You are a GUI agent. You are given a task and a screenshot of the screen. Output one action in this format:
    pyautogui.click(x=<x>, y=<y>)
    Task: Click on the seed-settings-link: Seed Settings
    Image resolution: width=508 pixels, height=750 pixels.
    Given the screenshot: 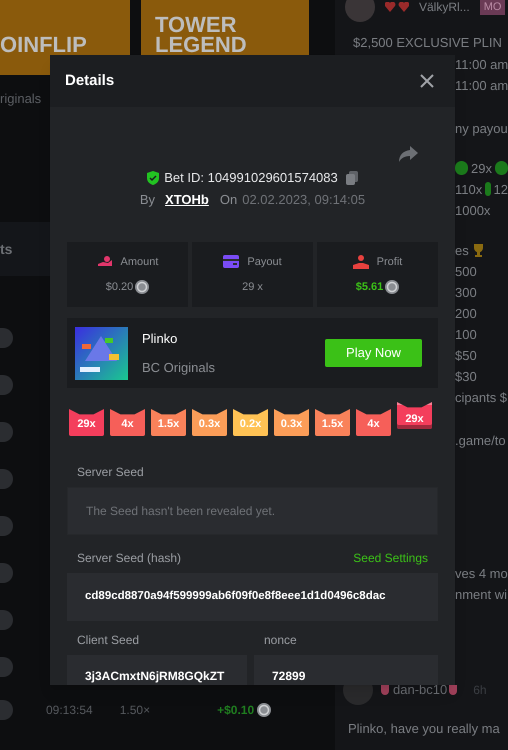 What is the action you would take?
    pyautogui.click(x=390, y=558)
    